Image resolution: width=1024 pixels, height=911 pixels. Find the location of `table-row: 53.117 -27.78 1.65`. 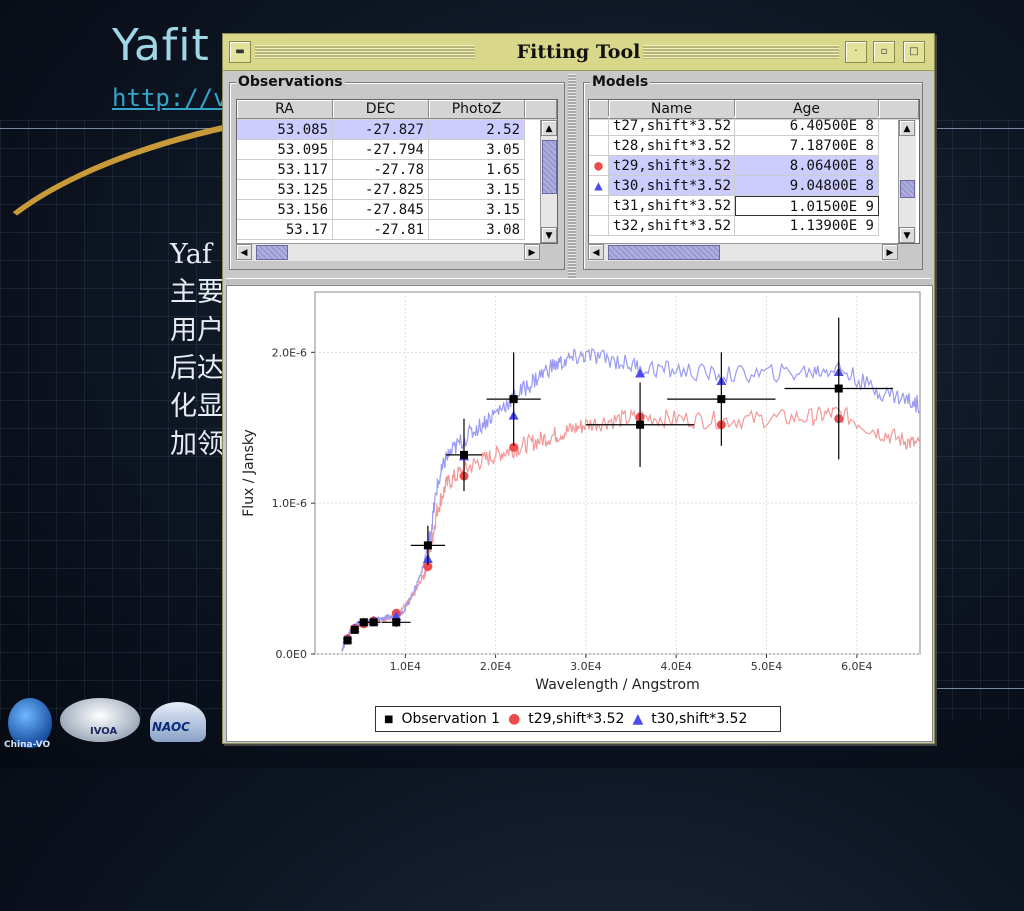

table-row: 53.117 -27.78 1.65 is located at coordinates (381, 170).